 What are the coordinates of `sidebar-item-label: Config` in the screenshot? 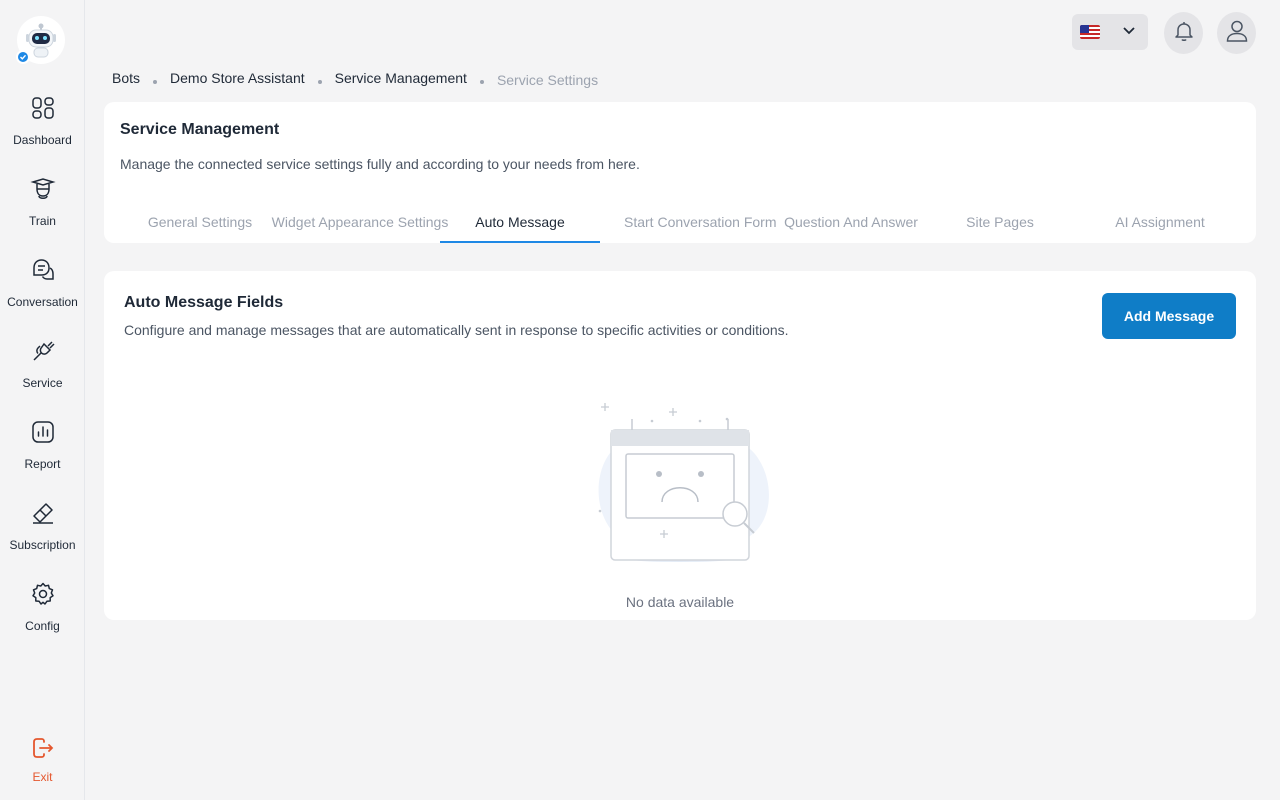 It's located at (42, 626).